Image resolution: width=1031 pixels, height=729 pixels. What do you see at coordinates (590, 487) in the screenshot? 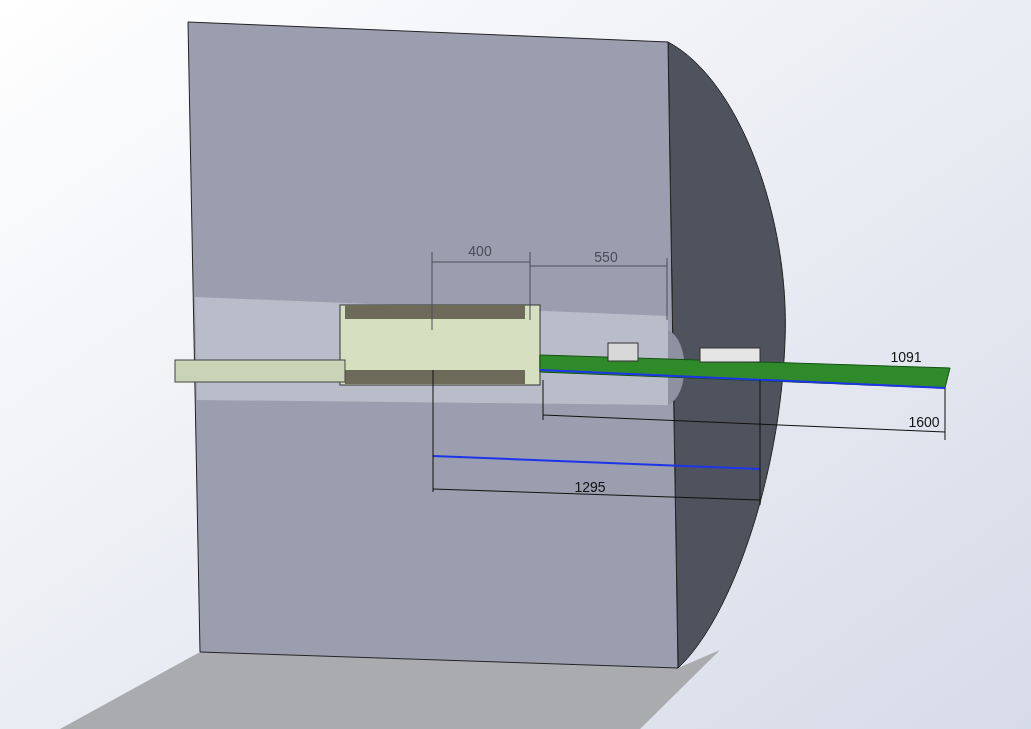
I see `dimension-label: 1295` at bounding box center [590, 487].